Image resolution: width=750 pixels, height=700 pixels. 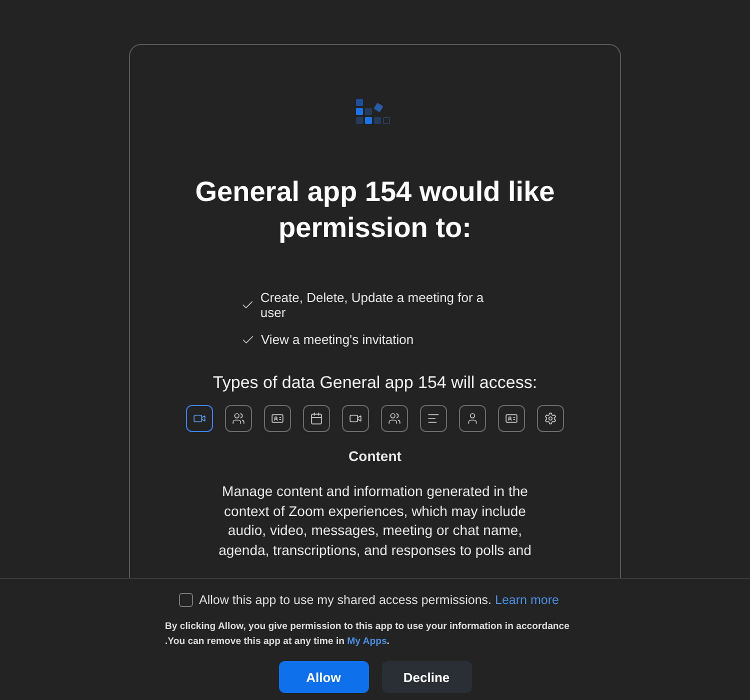 What do you see at coordinates (186, 600) in the screenshot?
I see `consent-checkbox` at bounding box center [186, 600].